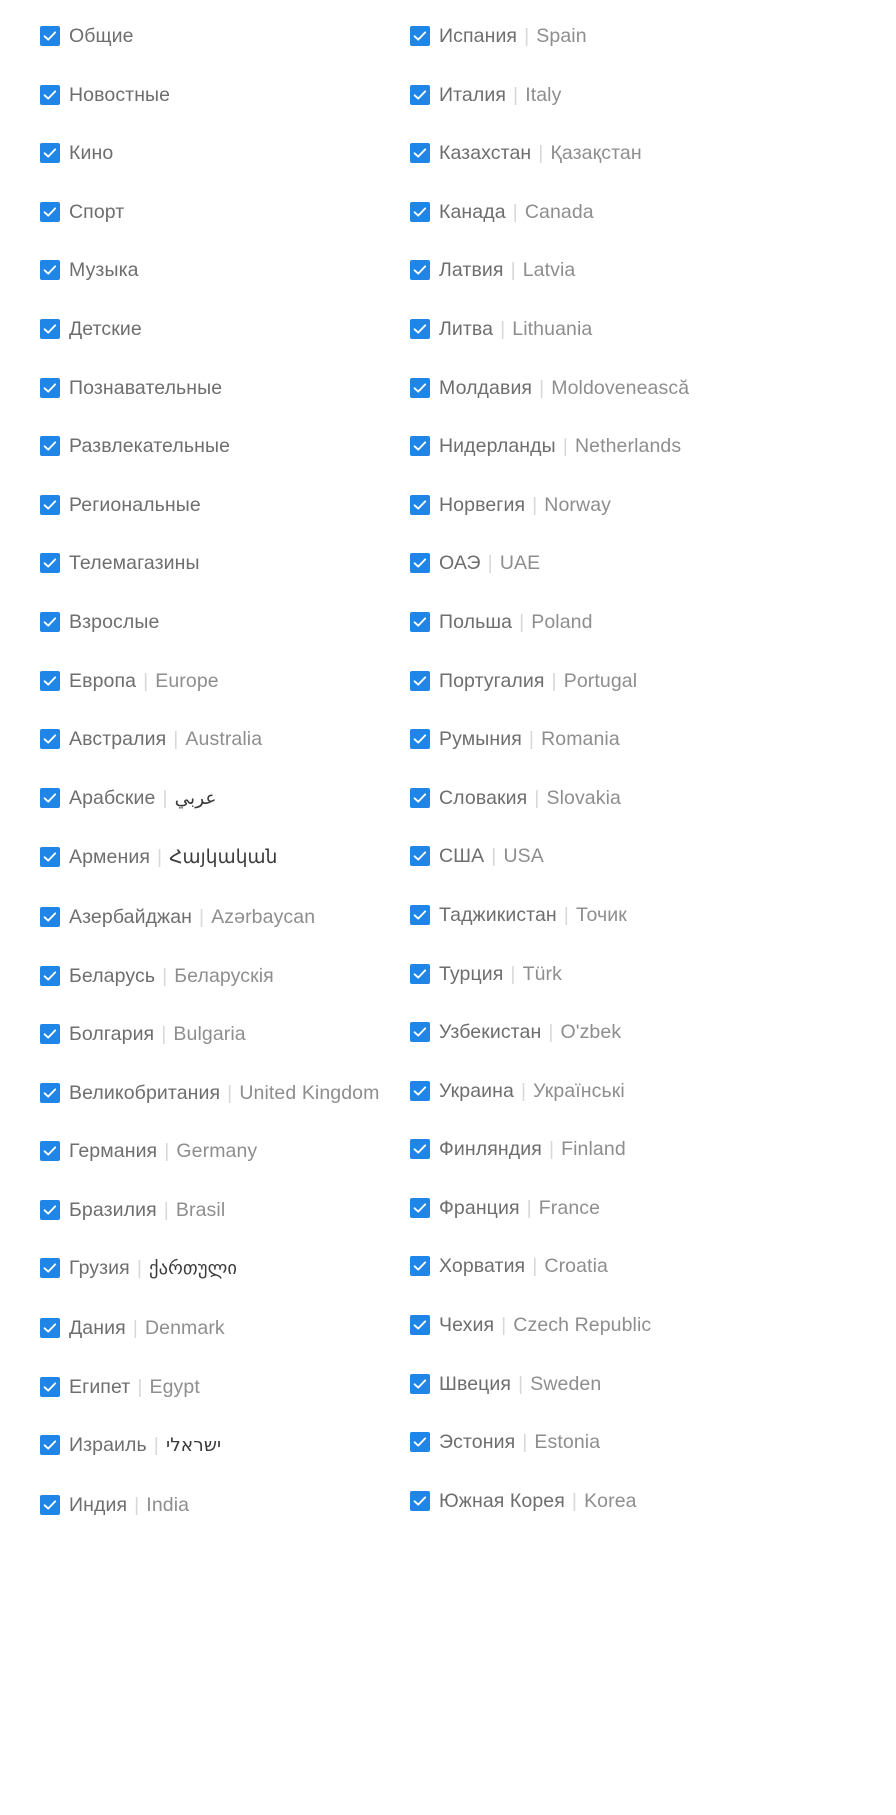  I want to click on checkbox-row: Узбекистан | O'zbek, so click(650, 1032).